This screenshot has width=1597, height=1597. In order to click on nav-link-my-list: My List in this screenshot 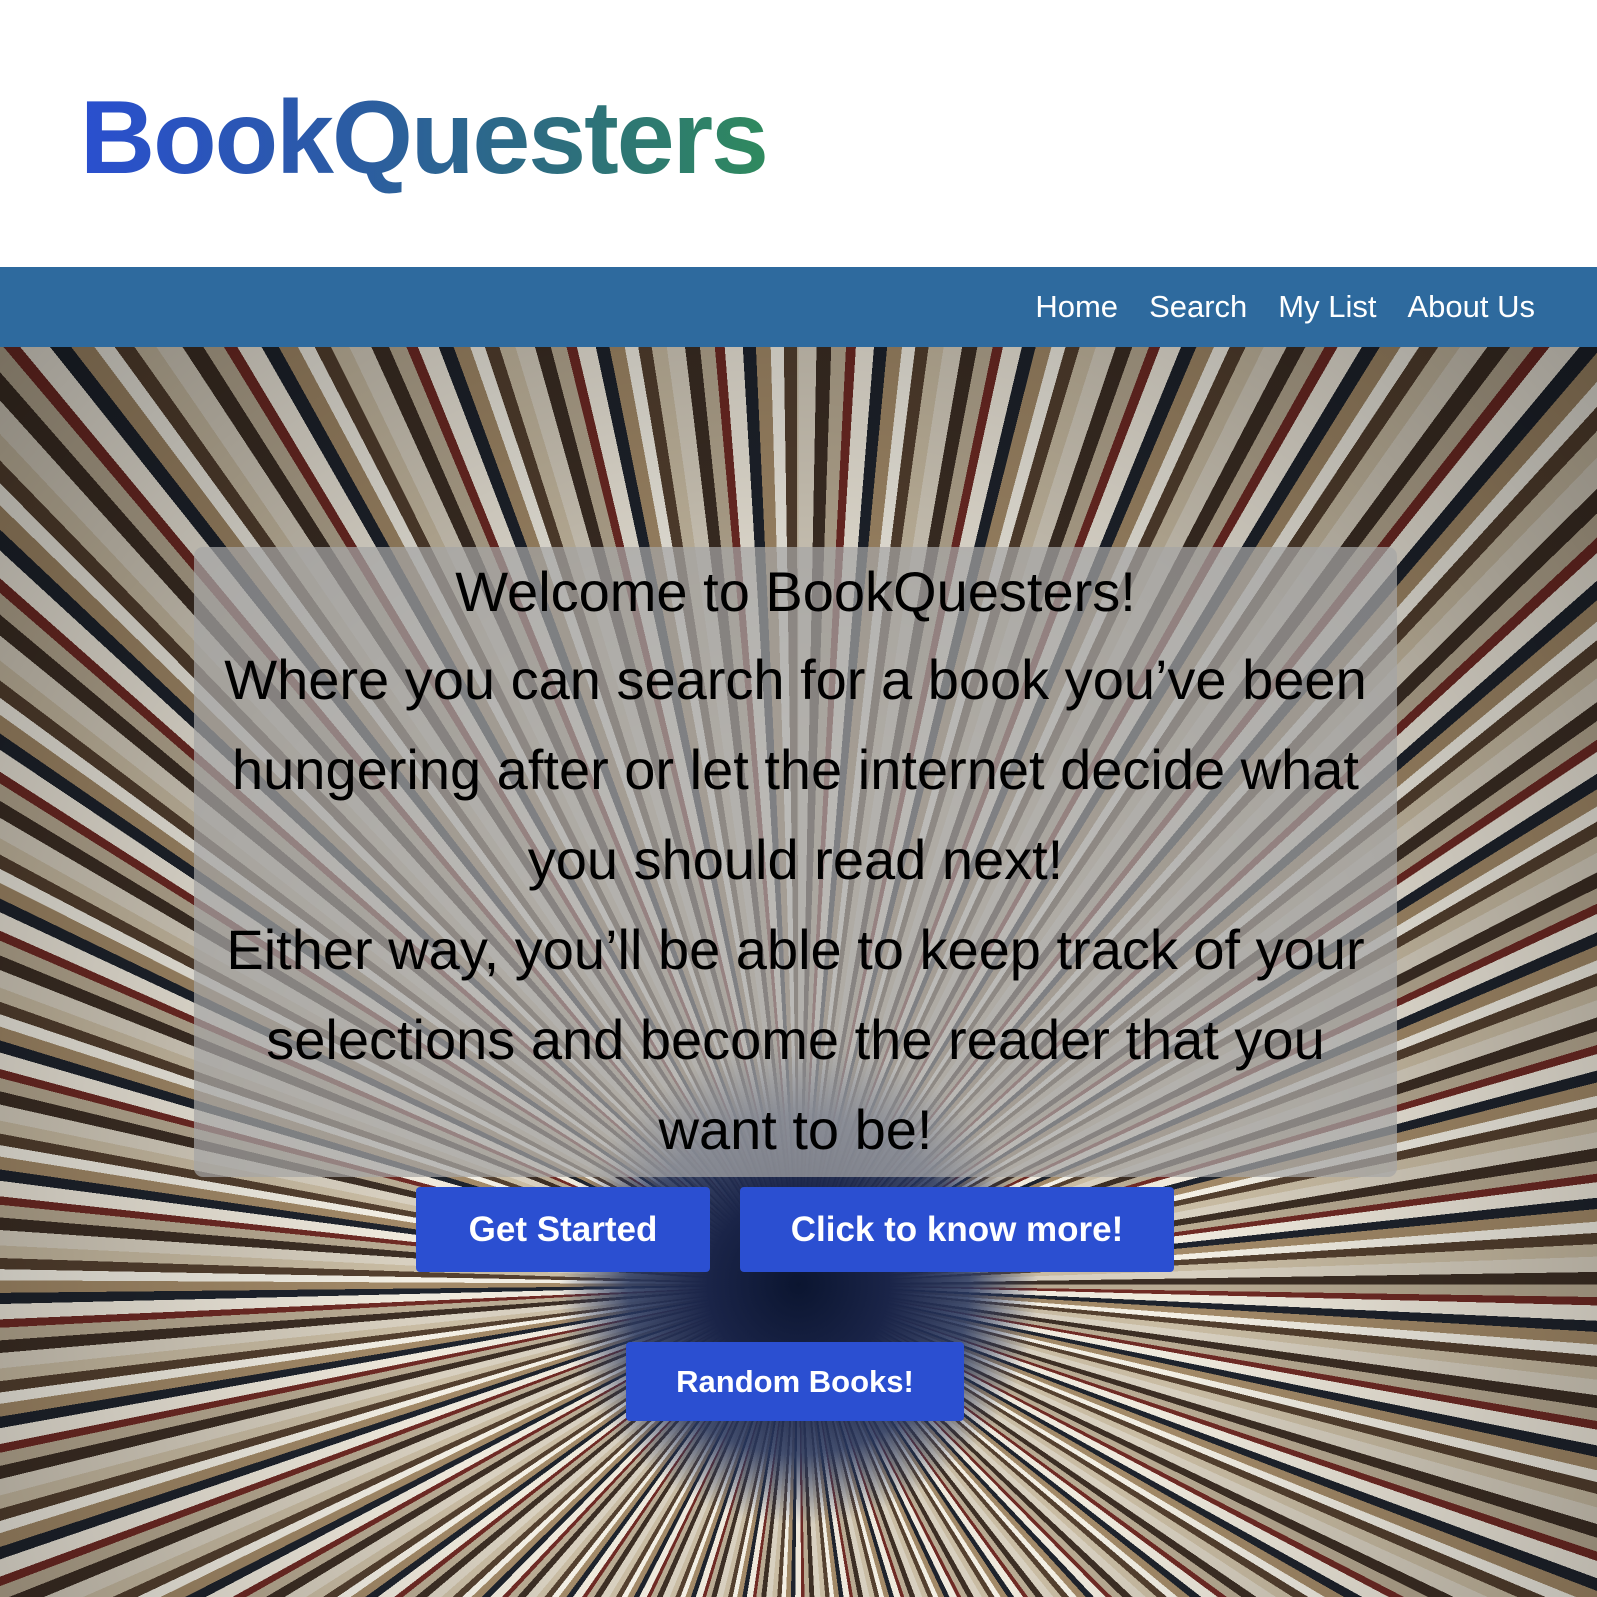, I will do `click(1327, 307)`.